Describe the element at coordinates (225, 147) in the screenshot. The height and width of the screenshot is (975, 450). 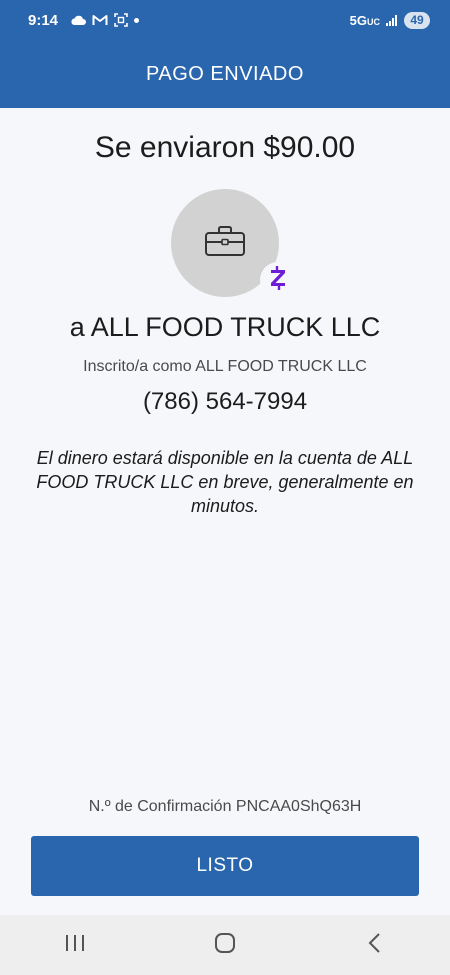
I see `amount-sent-heading: Se enviaron $90.00` at that location.